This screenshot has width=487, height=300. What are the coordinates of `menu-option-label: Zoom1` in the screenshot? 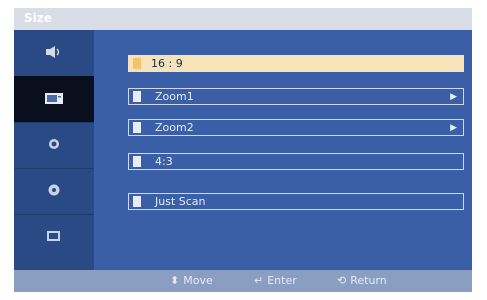 It's located at (174, 96).